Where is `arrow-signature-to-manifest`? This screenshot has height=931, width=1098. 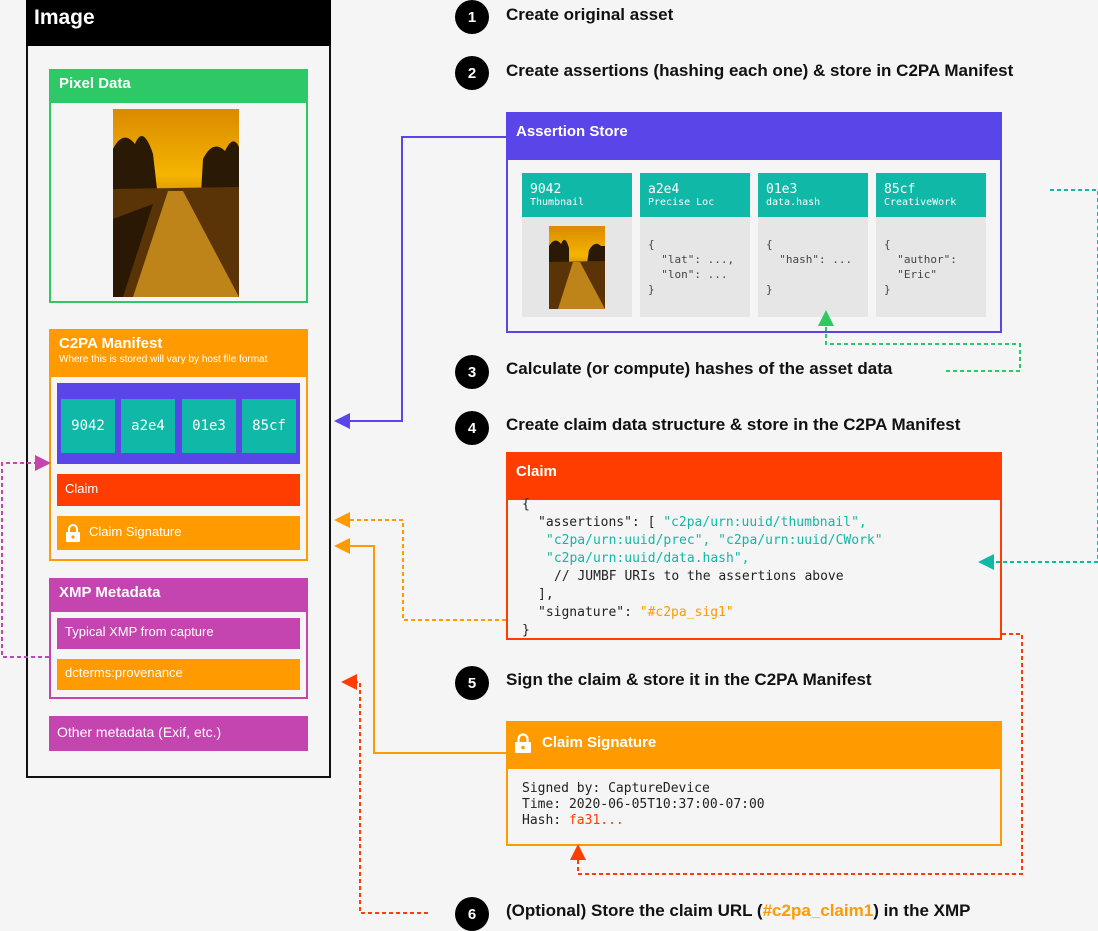
arrow-signature-to-manifest is located at coordinates (420, 646).